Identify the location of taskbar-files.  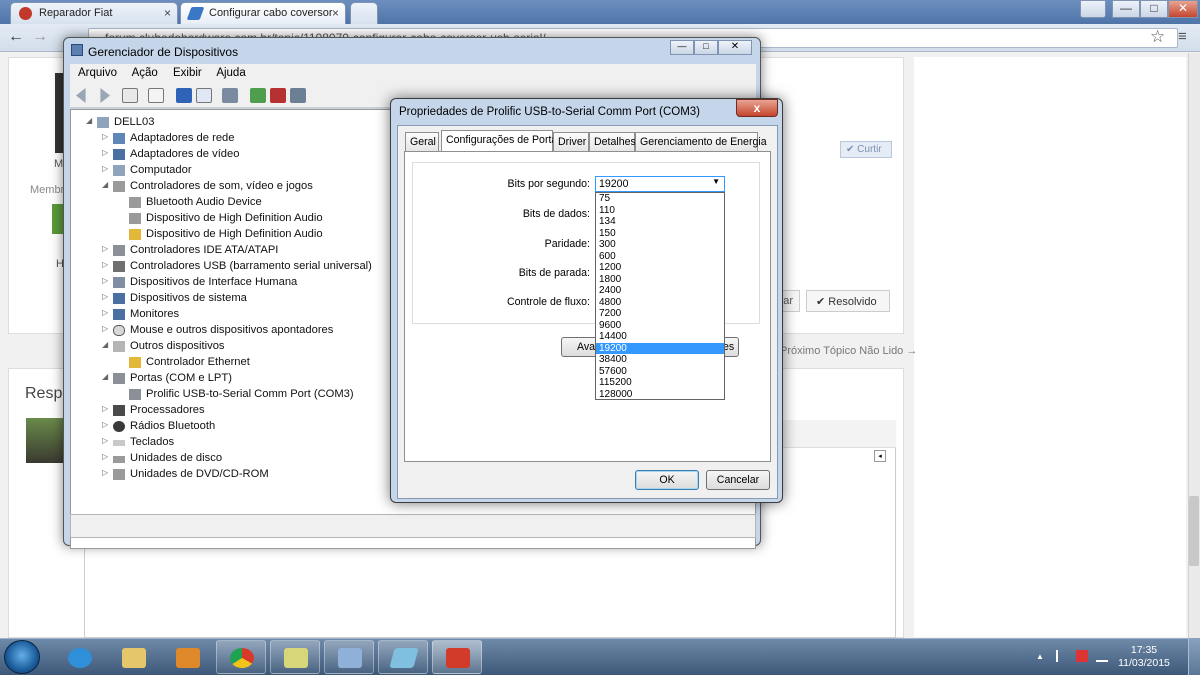
(295, 657).